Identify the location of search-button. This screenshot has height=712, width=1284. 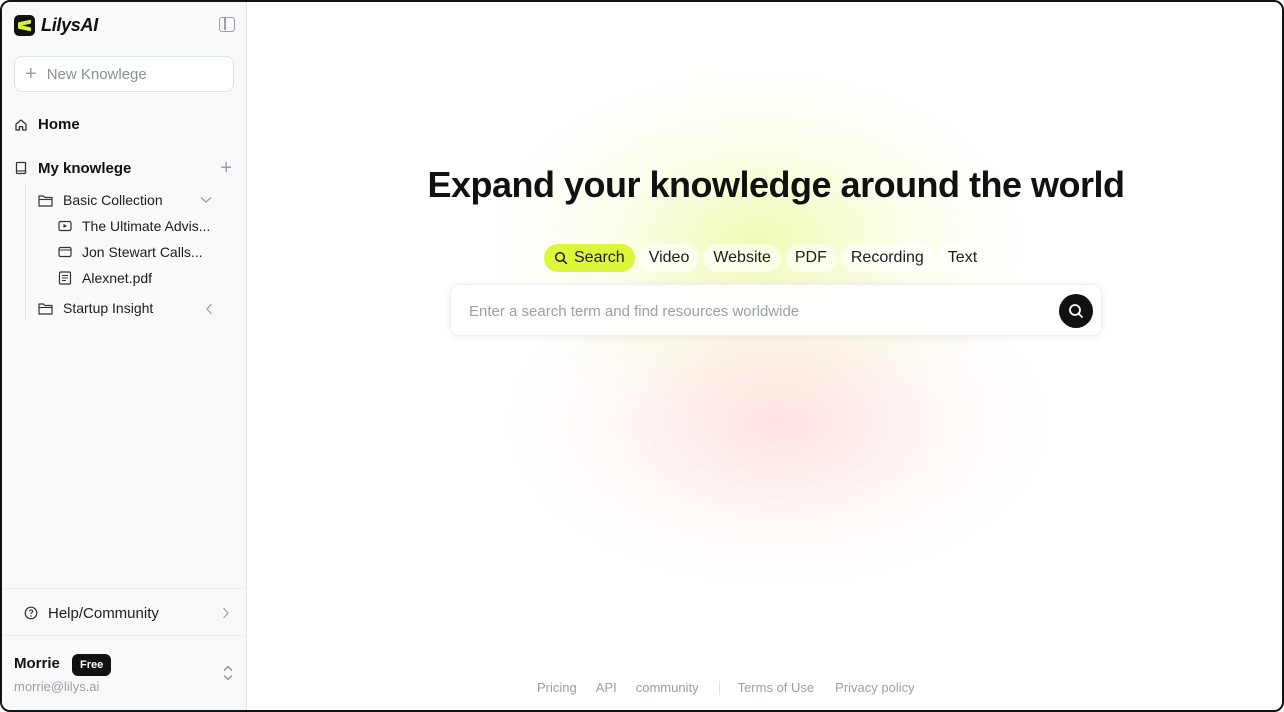
(1076, 311).